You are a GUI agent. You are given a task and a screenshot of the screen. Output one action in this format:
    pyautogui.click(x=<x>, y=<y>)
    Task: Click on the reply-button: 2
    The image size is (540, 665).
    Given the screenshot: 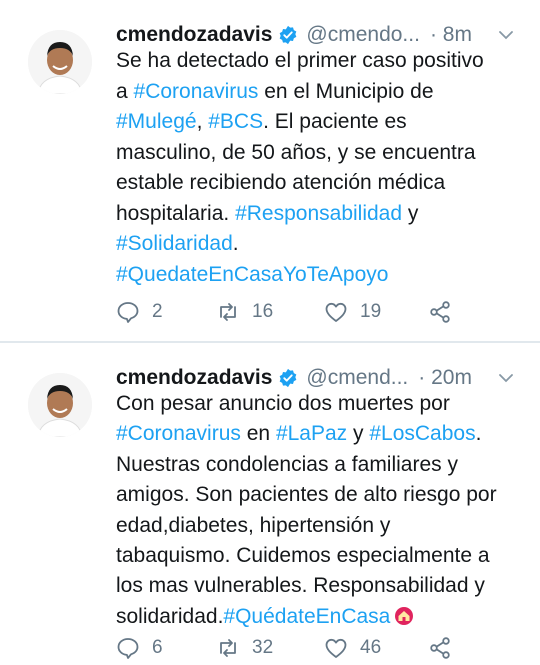 What is the action you would take?
    pyautogui.click(x=166, y=312)
    